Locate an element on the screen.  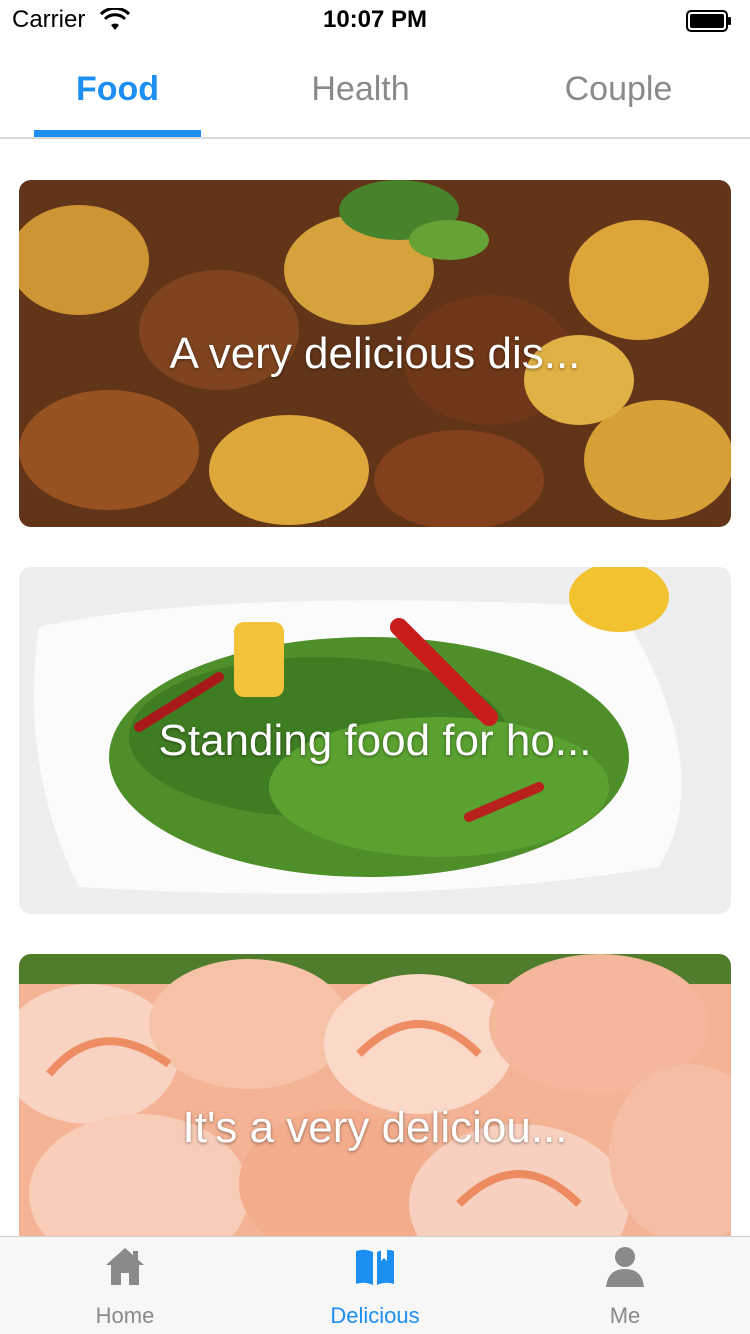
tabbar-label: Me is located at coordinates (625, 1315).